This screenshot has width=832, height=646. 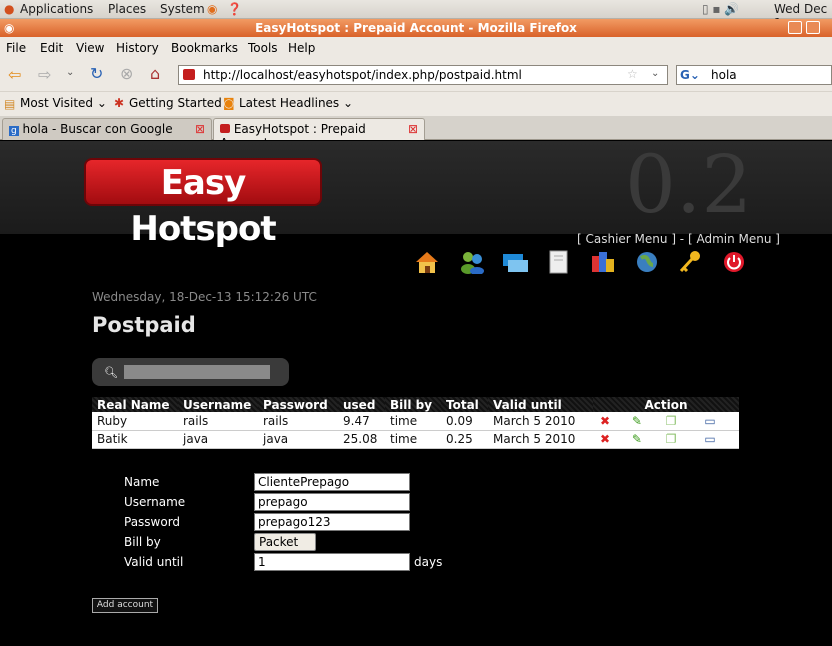 I want to click on key-icon, so click(x=690, y=262).